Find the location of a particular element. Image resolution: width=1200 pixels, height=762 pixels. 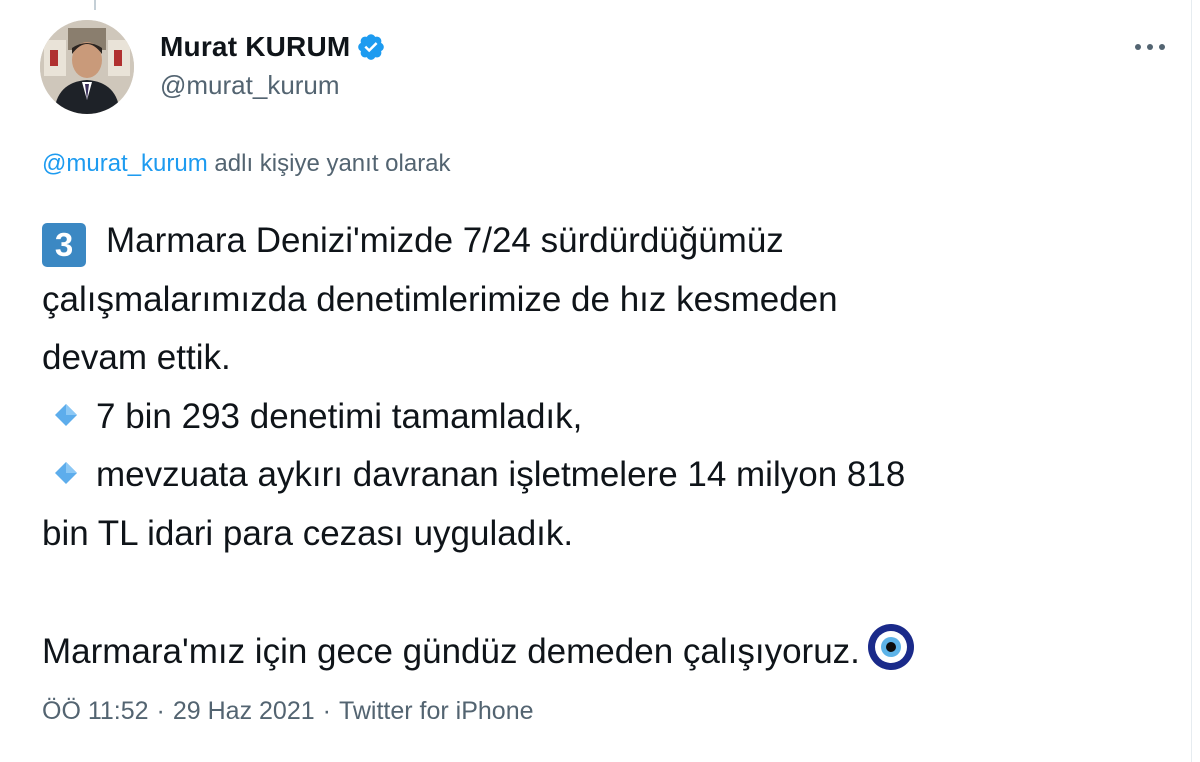

verified-badge-icon is located at coordinates (371, 47).